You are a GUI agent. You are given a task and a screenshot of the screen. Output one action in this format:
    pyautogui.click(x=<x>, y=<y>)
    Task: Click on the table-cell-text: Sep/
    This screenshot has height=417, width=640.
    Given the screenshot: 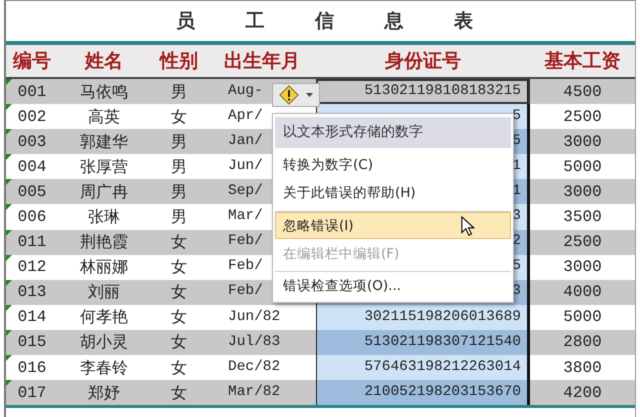 What is the action you would take?
    pyautogui.click(x=245, y=192)
    